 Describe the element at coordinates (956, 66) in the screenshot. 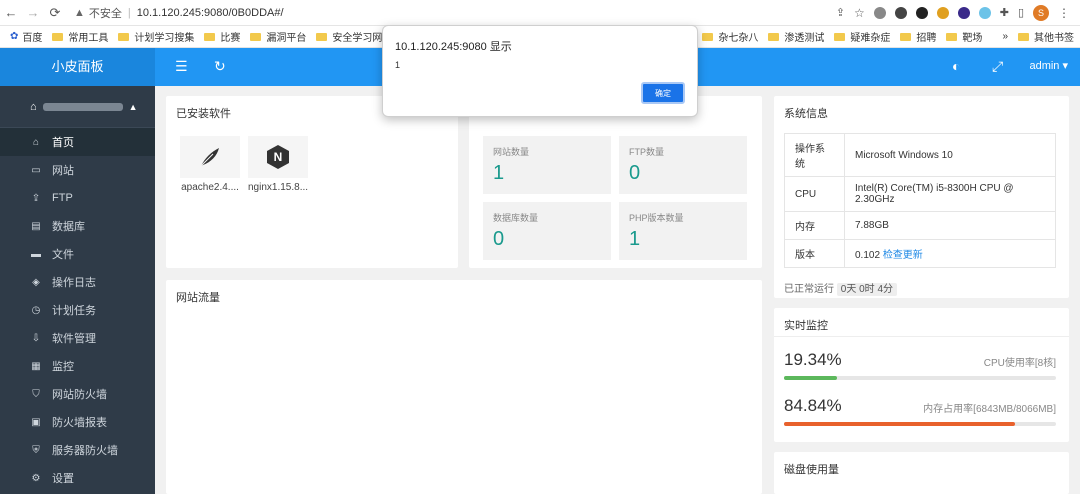

I see `theme-icon: ◐` at that location.